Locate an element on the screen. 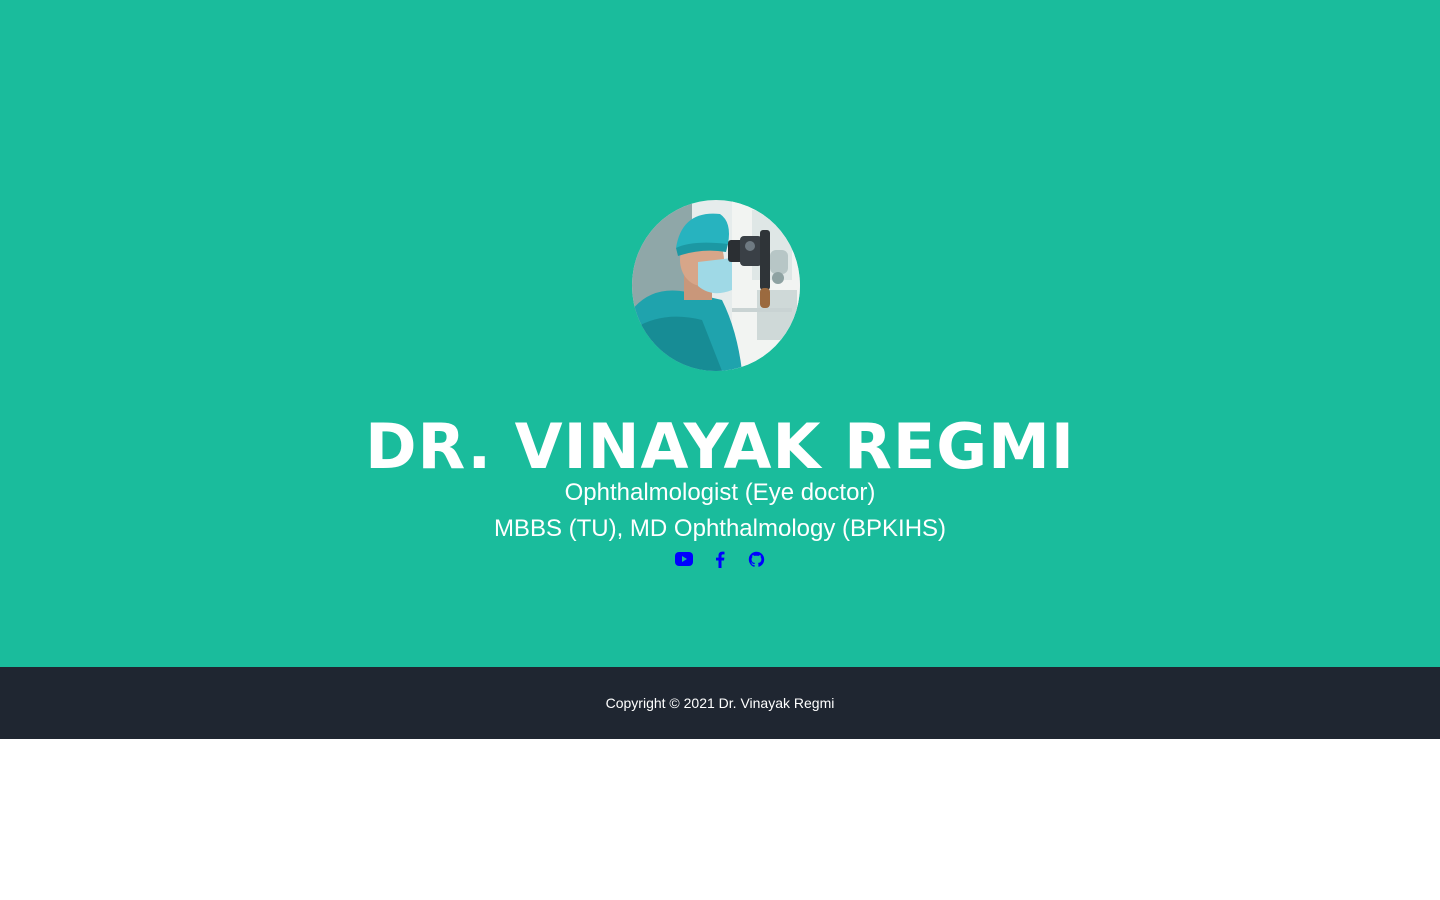  social-links is located at coordinates (720, 559).